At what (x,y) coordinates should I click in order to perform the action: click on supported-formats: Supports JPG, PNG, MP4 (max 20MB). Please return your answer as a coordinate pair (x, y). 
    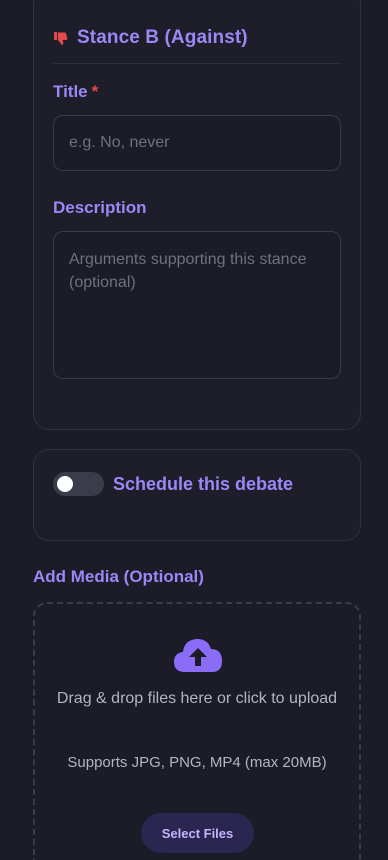
    Looking at the image, I should click on (197, 762).